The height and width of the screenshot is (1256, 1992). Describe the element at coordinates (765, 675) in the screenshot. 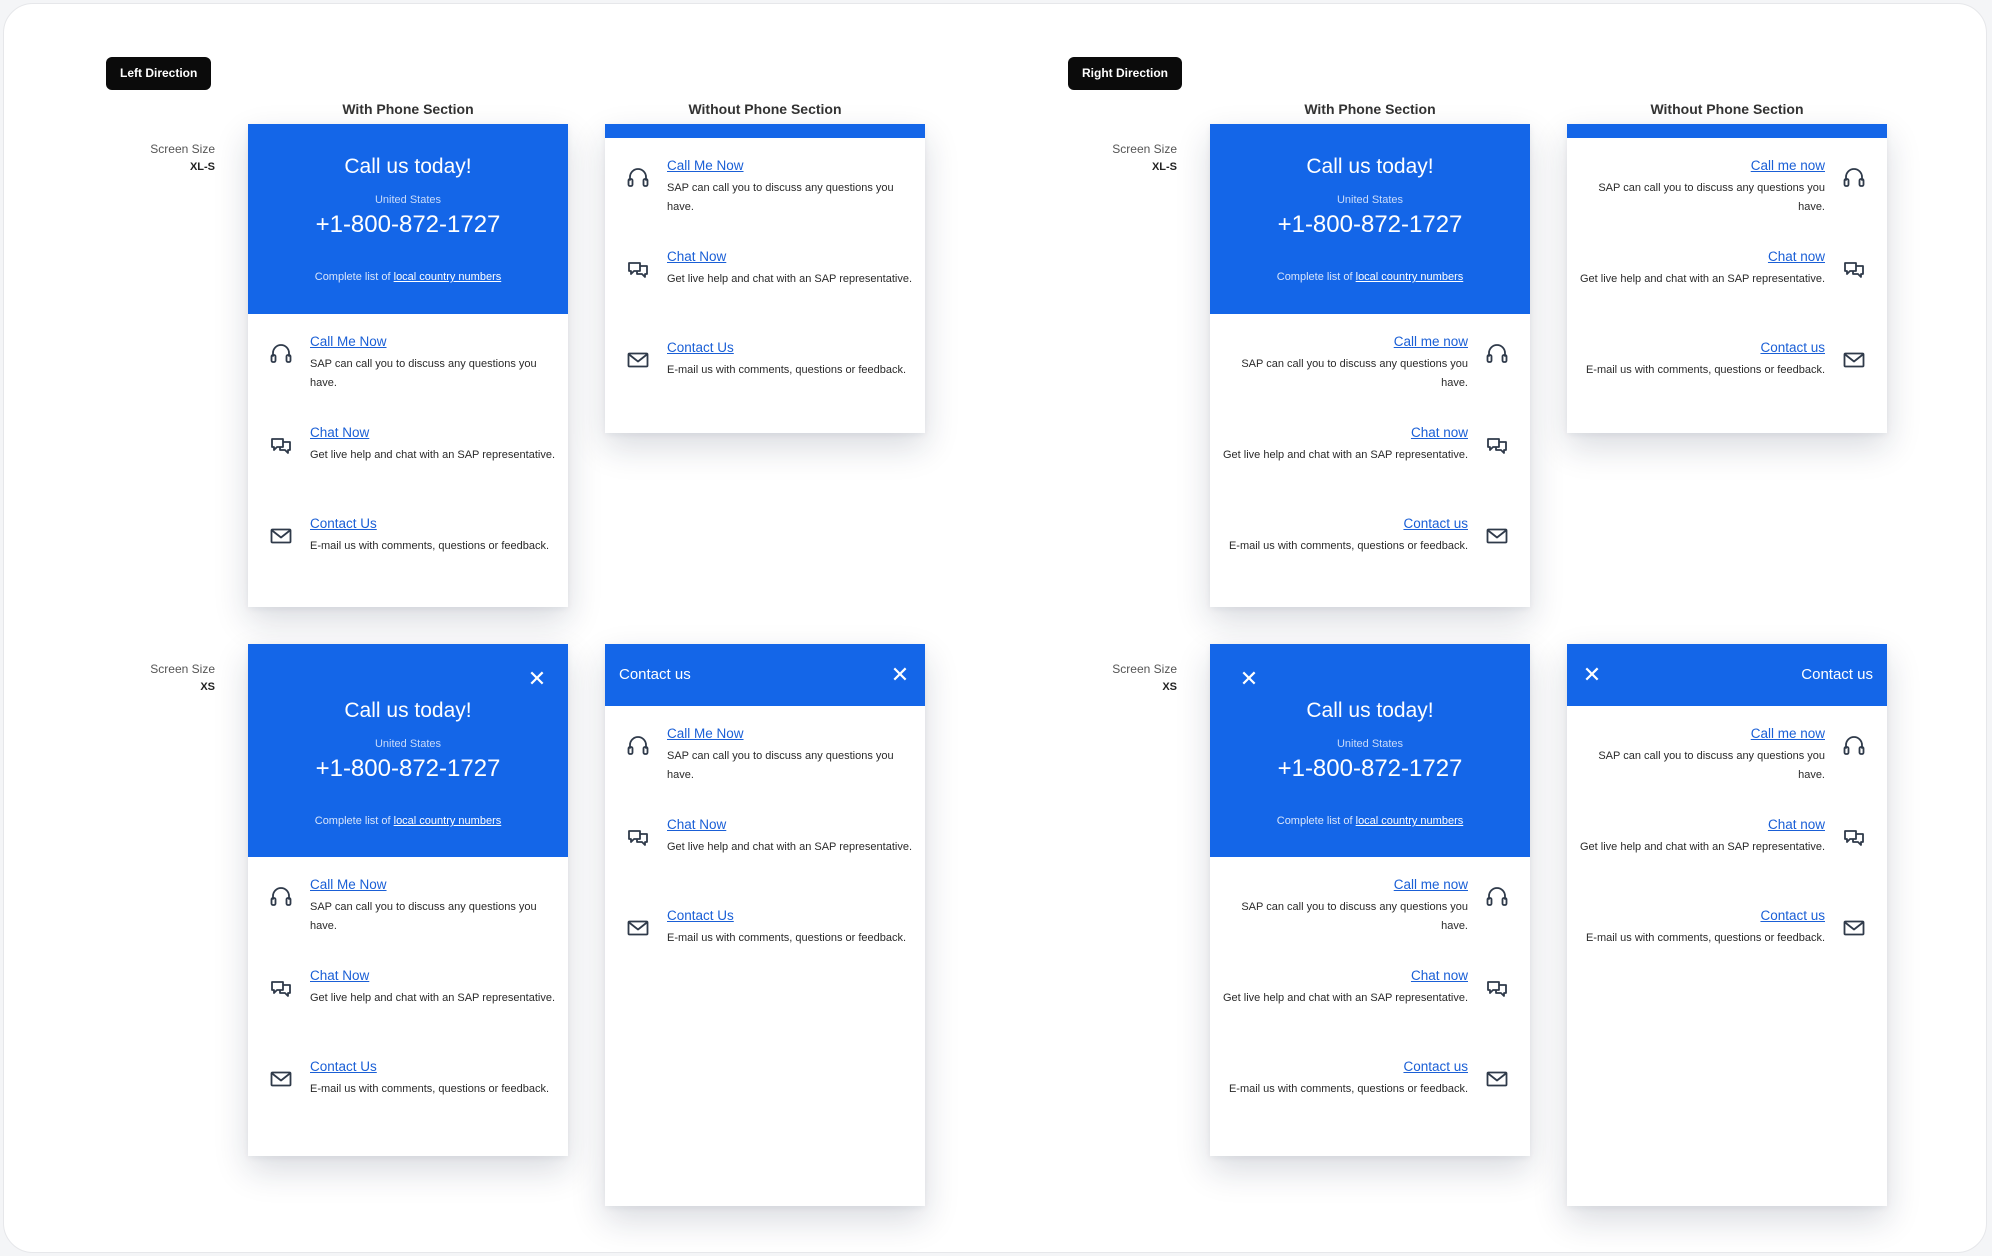

I see `contact-header-bar: Contact us ✕` at that location.